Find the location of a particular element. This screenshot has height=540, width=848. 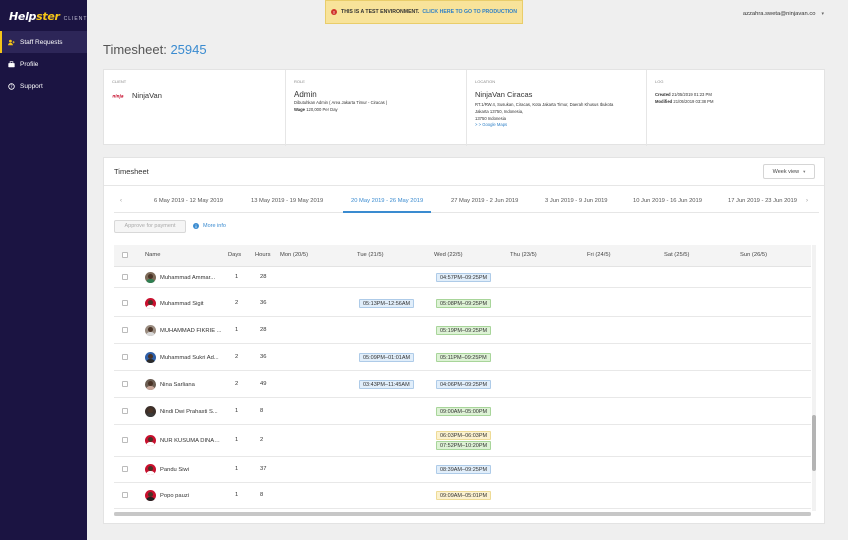

client-logo: ninja is located at coordinates (118, 95).